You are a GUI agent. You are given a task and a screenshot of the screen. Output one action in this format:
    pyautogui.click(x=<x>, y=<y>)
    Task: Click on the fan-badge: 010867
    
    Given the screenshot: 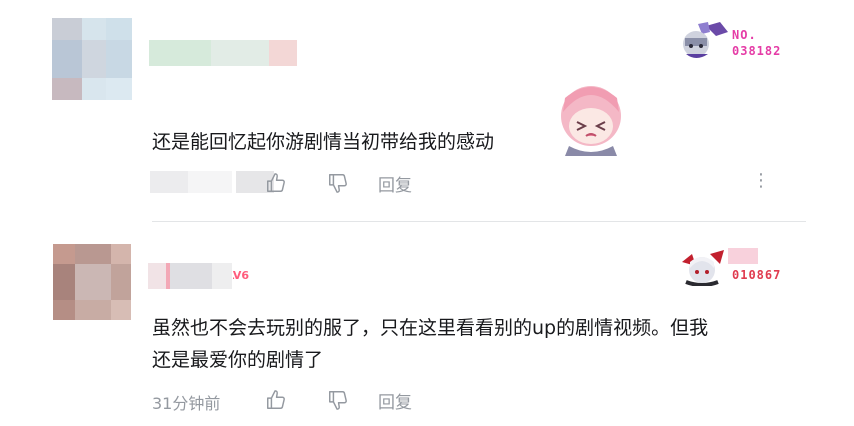 What is the action you would take?
    pyautogui.click(x=740, y=268)
    